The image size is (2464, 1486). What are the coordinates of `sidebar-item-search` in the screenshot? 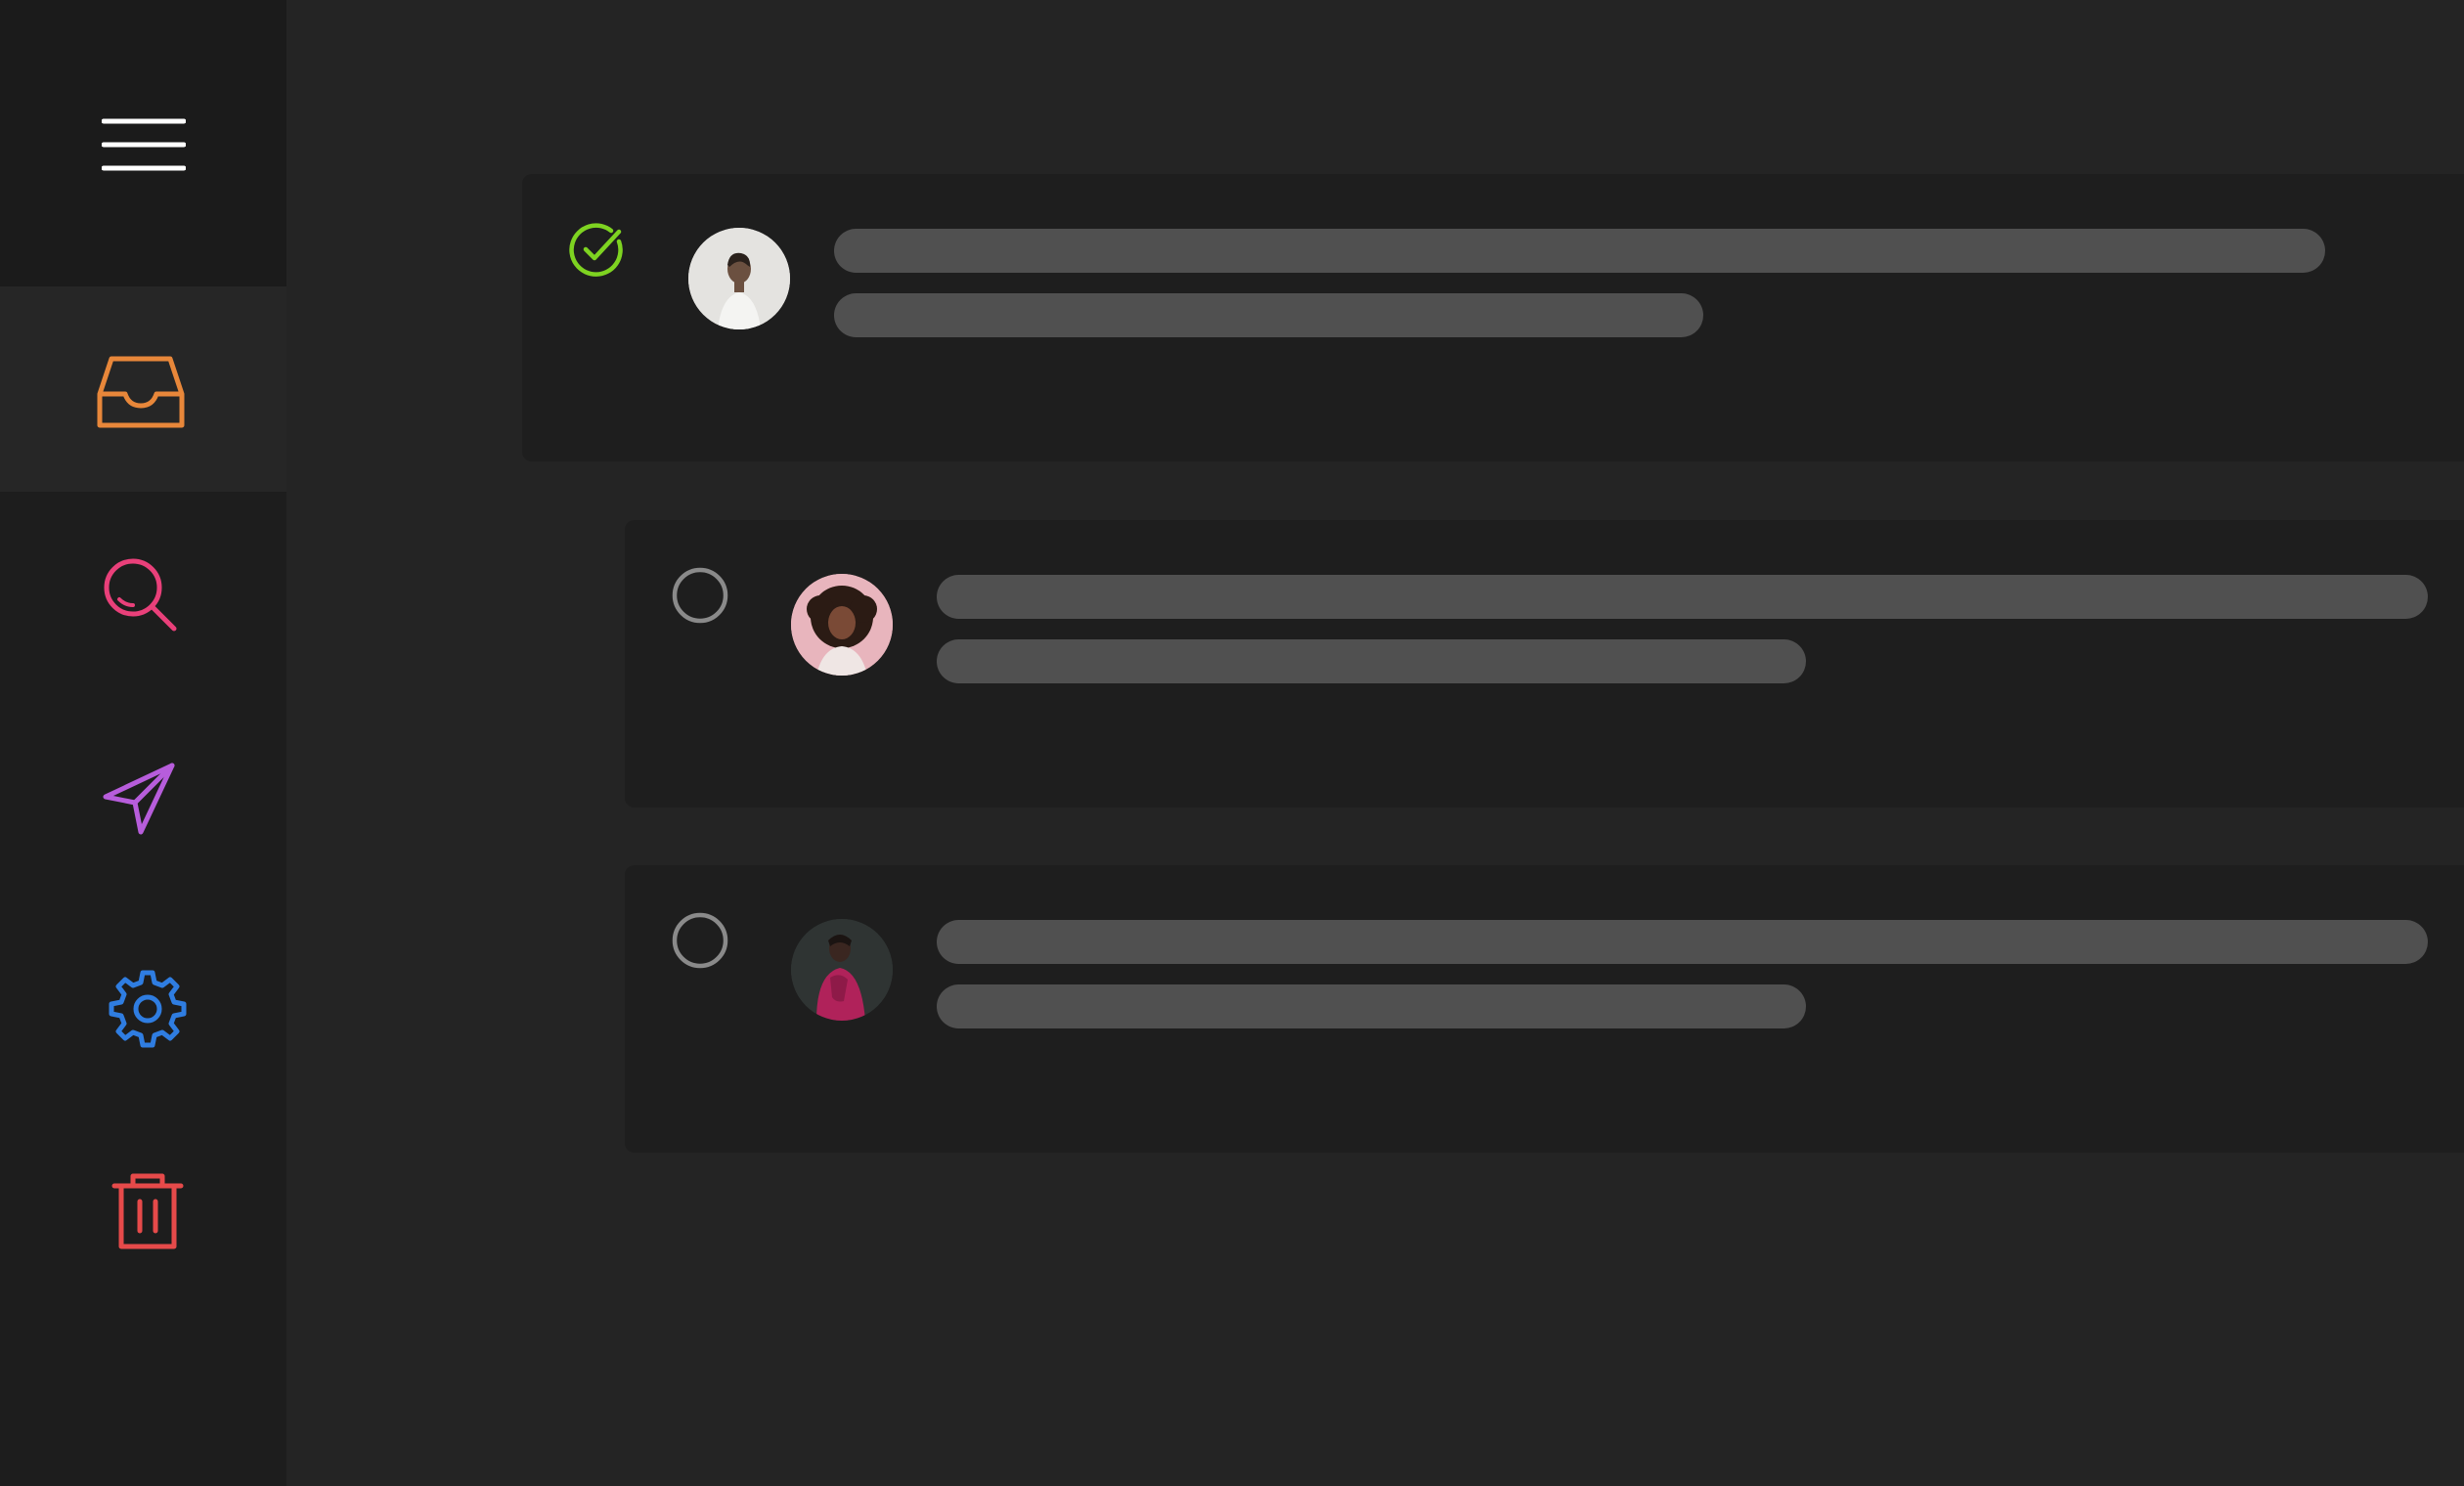 It's located at (143, 594).